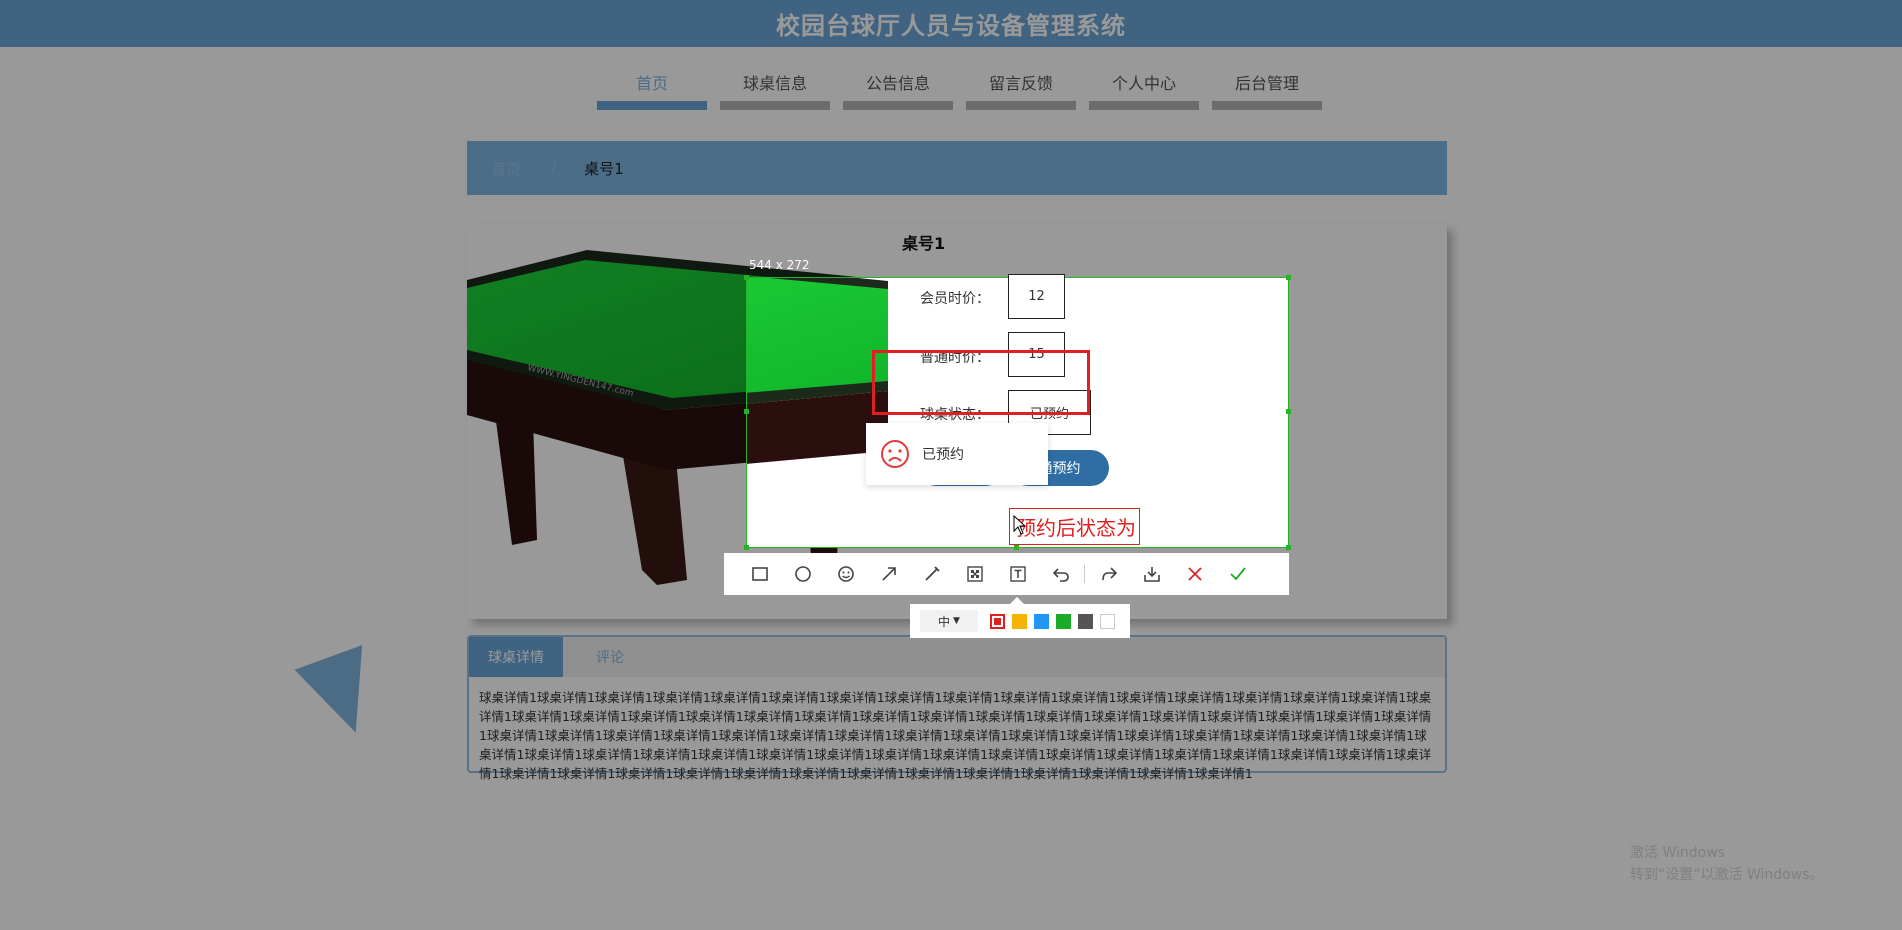 The image size is (1902, 930). Describe the element at coordinates (957, 657) in the screenshot. I see `tabs-bar: 球桌详情 评论` at that location.